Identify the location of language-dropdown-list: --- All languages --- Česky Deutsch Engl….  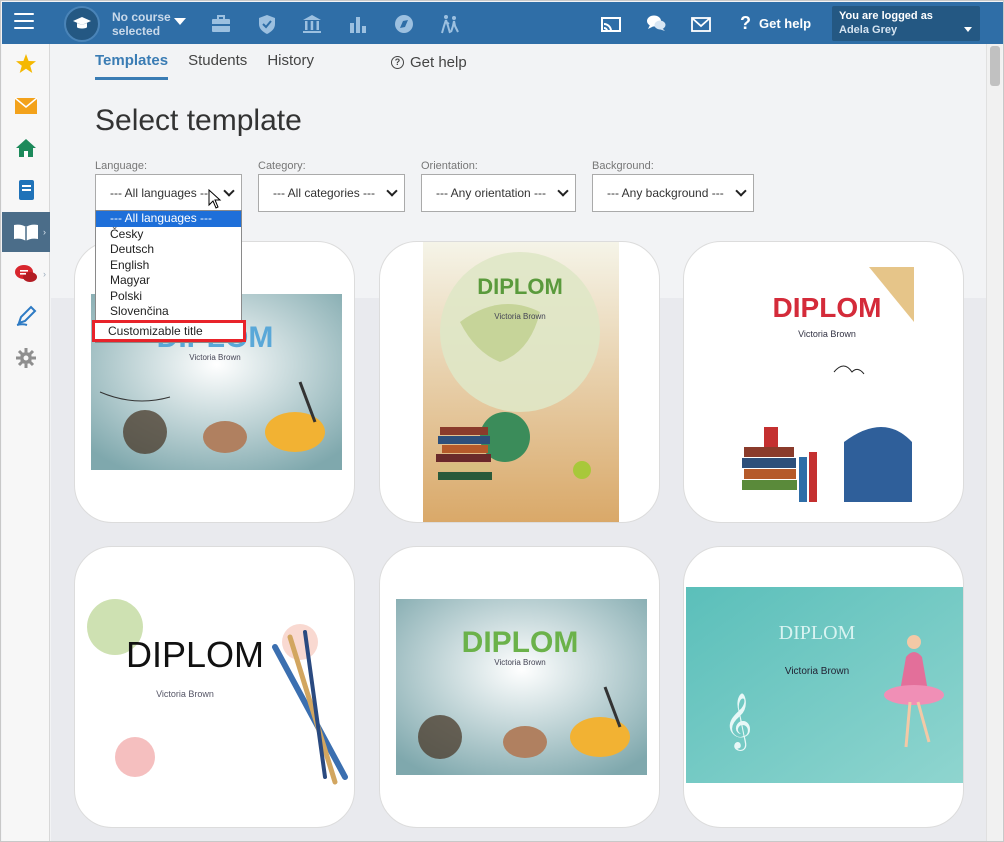
(169, 276).